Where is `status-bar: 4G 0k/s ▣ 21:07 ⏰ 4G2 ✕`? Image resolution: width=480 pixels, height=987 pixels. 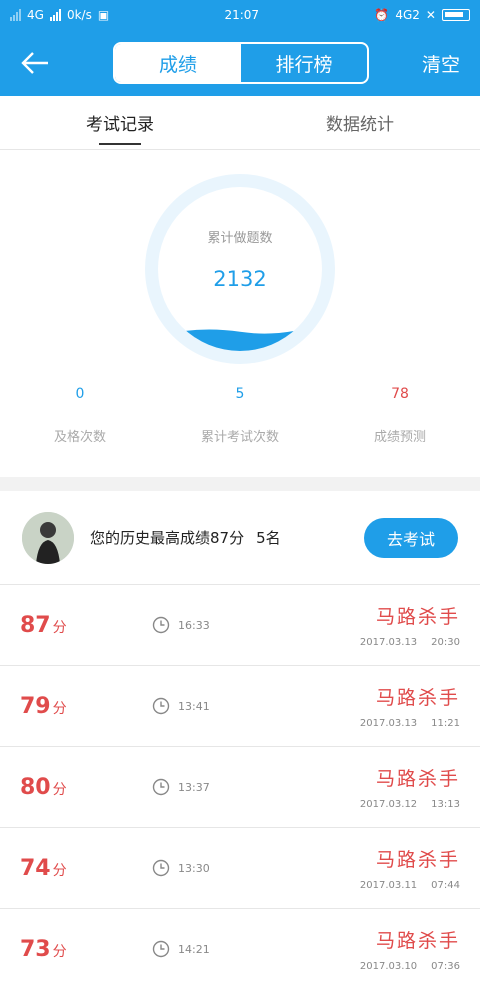 status-bar: 4G 0k/s ▣ 21:07 ⏰ 4G2 ✕ is located at coordinates (240, 15).